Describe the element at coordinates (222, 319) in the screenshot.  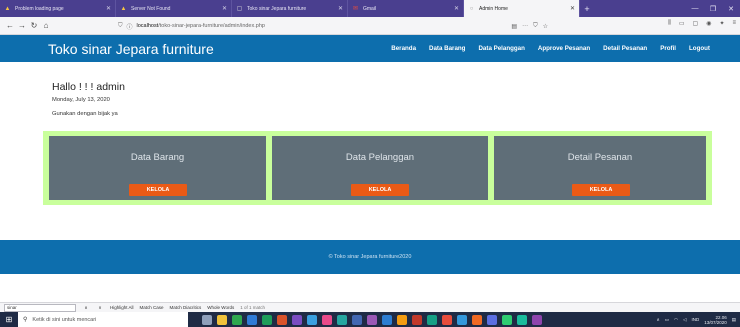
I see `file-explorer-icon` at that location.